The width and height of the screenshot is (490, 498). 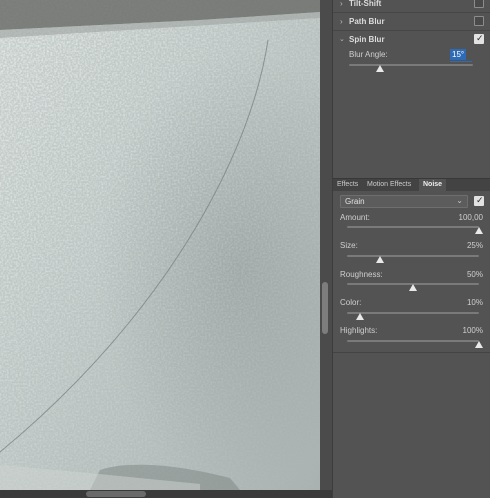 What do you see at coordinates (365, 4) in the screenshot?
I see `blur-item-label: Tilt-Shift` at bounding box center [365, 4].